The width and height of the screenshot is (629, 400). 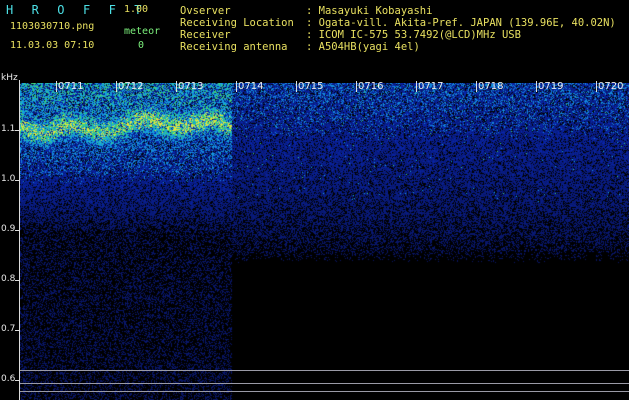 What do you see at coordinates (142, 31) in the screenshot?
I see `meteor-label: meteor` at bounding box center [142, 31].